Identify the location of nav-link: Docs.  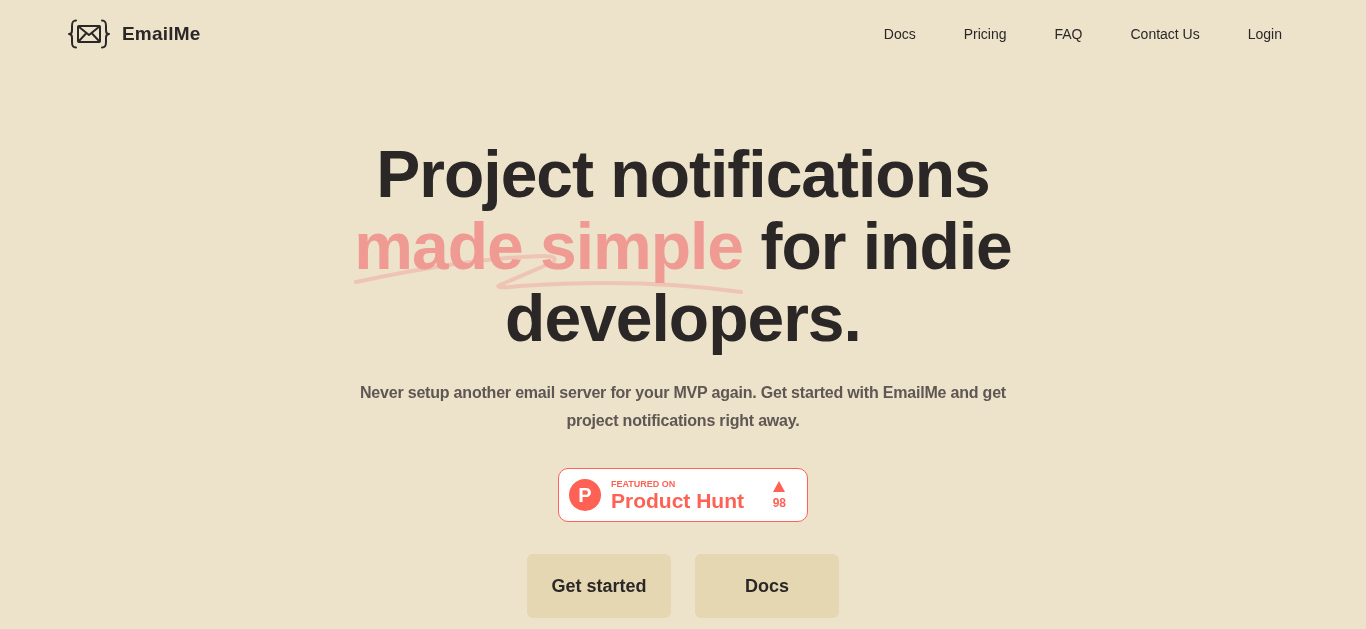
(899, 34).